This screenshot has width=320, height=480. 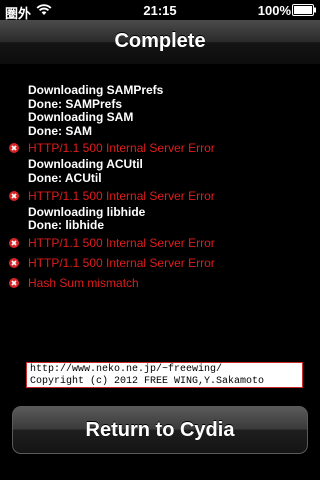 What do you see at coordinates (160, 10) in the screenshot?
I see `status-bar: 圏外 21:15 100%` at bounding box center [160, 10].